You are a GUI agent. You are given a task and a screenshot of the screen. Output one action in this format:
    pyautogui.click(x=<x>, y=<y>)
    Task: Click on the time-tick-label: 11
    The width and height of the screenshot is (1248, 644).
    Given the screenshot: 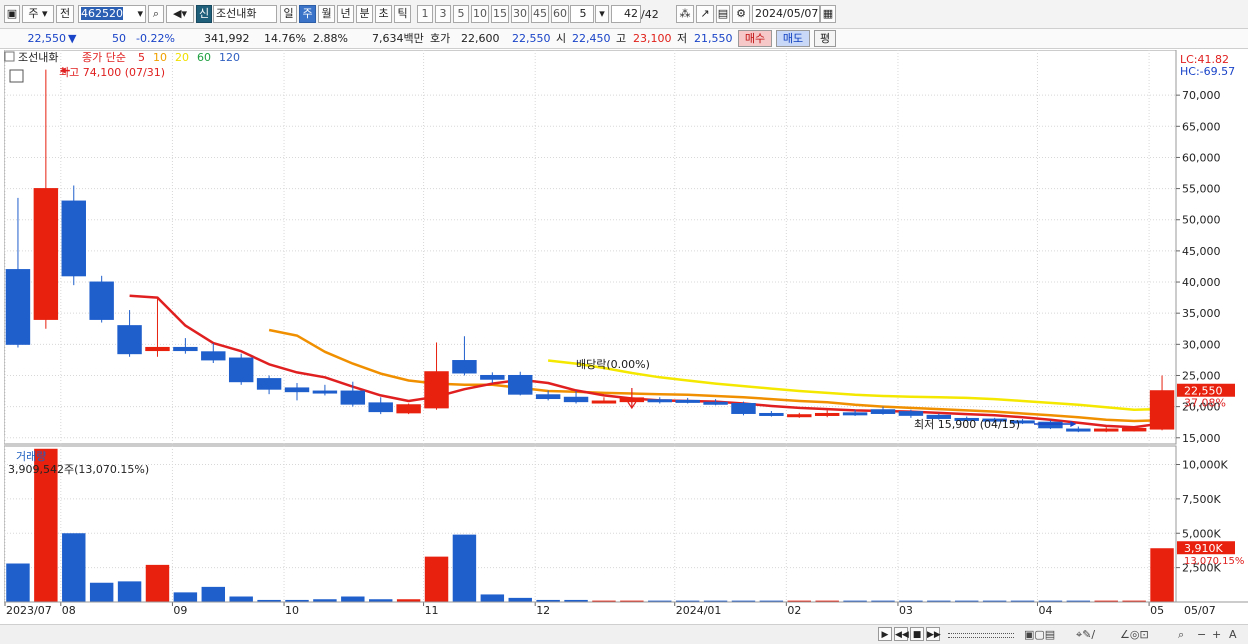 What is the action you would take?
    pyautogui.click(x=432, y=610)
    